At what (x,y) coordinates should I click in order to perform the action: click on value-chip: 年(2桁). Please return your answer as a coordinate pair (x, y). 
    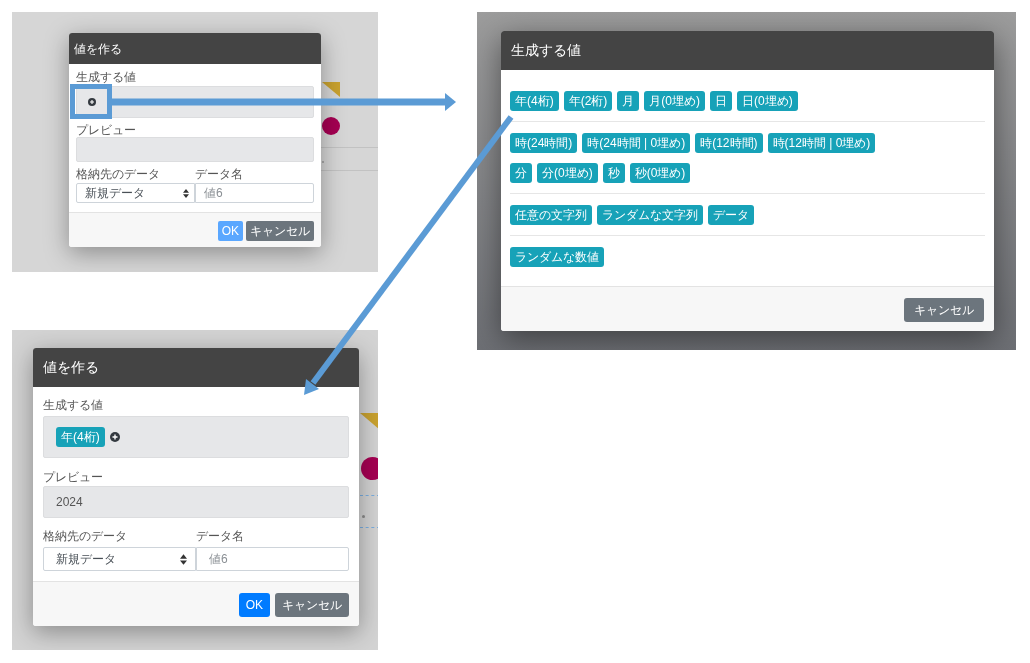
    Looking at the image, I should click on (588, 101).